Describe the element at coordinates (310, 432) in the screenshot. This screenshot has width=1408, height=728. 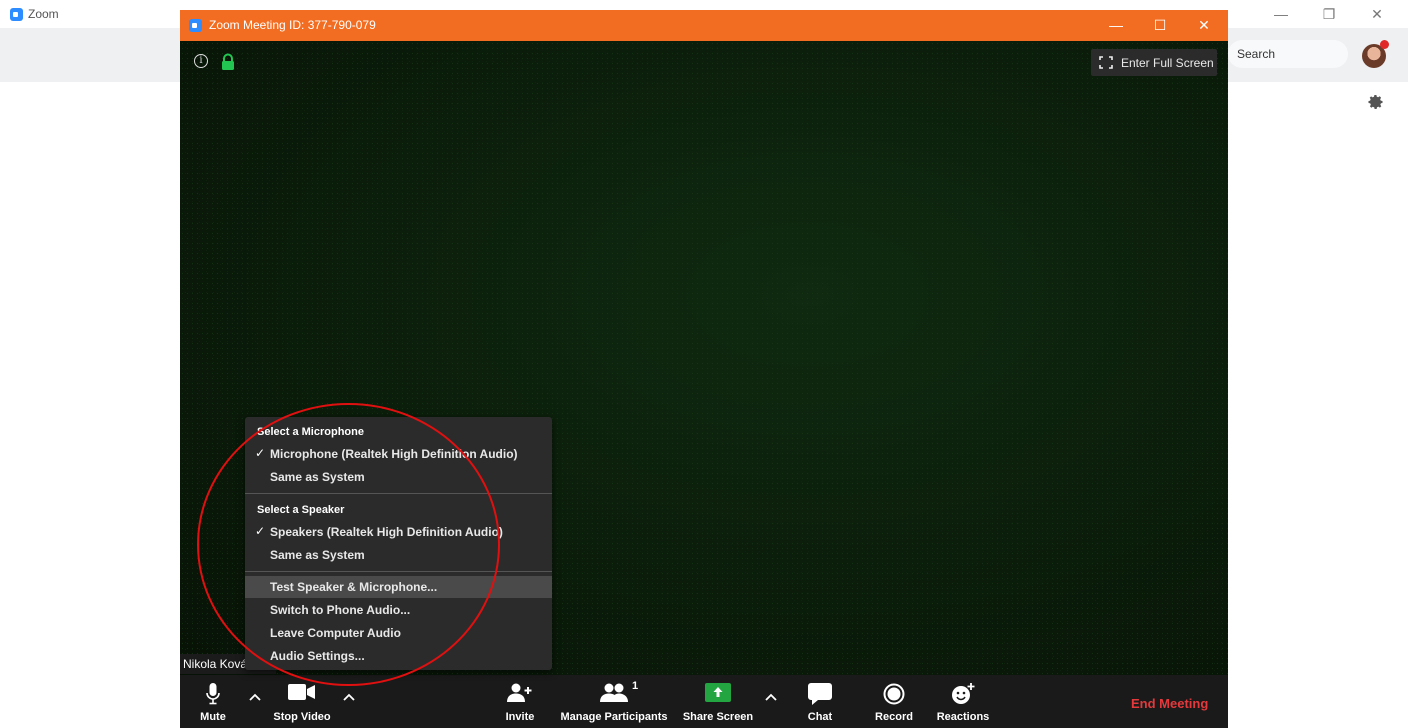
I see `microphone-section-header: Select a Microphone` at that location.